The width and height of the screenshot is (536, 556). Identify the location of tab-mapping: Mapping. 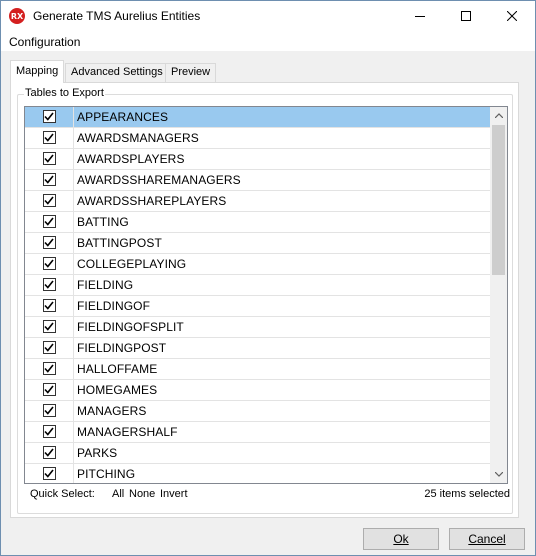
(37, 71).